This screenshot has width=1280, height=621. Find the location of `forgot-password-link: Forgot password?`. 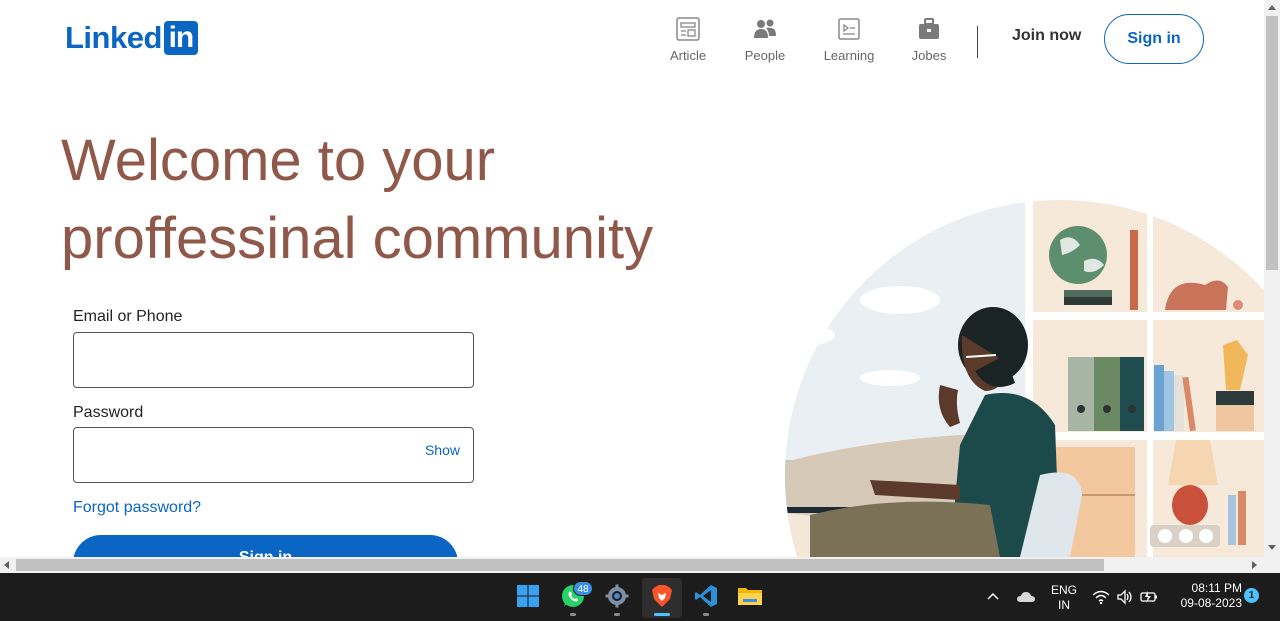

forgot-password-link: Forgot password? is located at coordinates (137, 508).